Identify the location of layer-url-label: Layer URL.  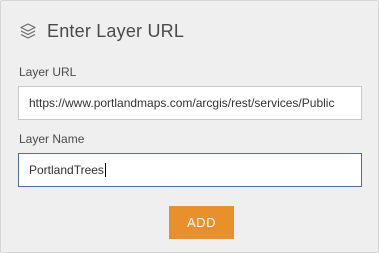
(48, 72).